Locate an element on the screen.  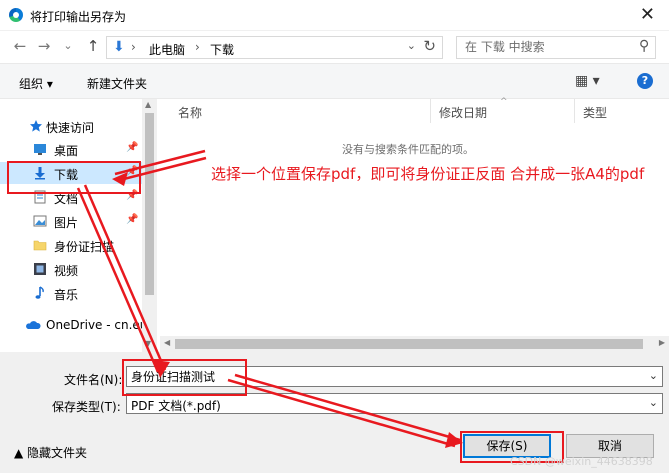
address-bar: ⬇ › 此电脑 › 下载 ⌄ ↻ is located at coordinates (274, 47).